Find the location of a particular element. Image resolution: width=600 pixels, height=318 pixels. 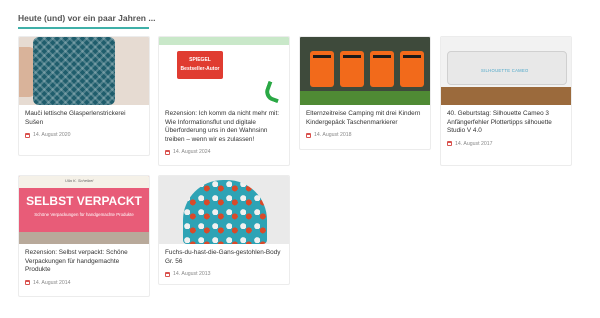

post-date: 14. August 2024 is located at coordinates (224, 152).